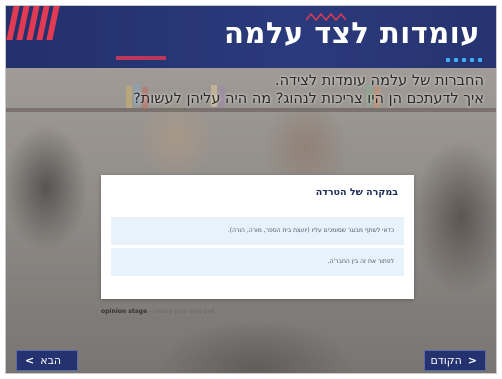  I want to click on create-poll-link: - create your own poll, so click(181, 311).